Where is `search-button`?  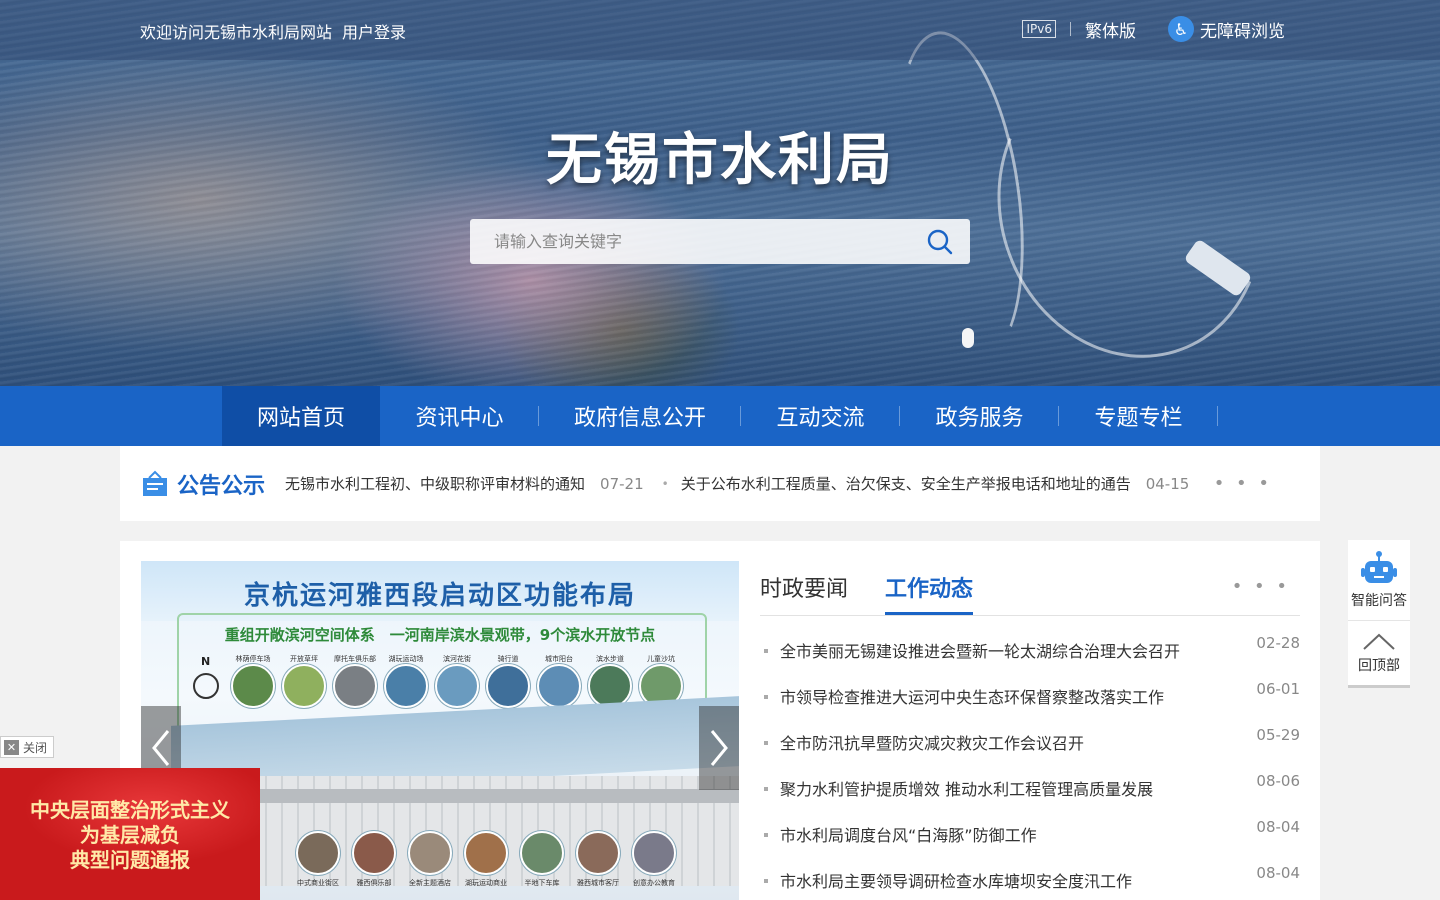 search-button is located at coordinates (940, 241).